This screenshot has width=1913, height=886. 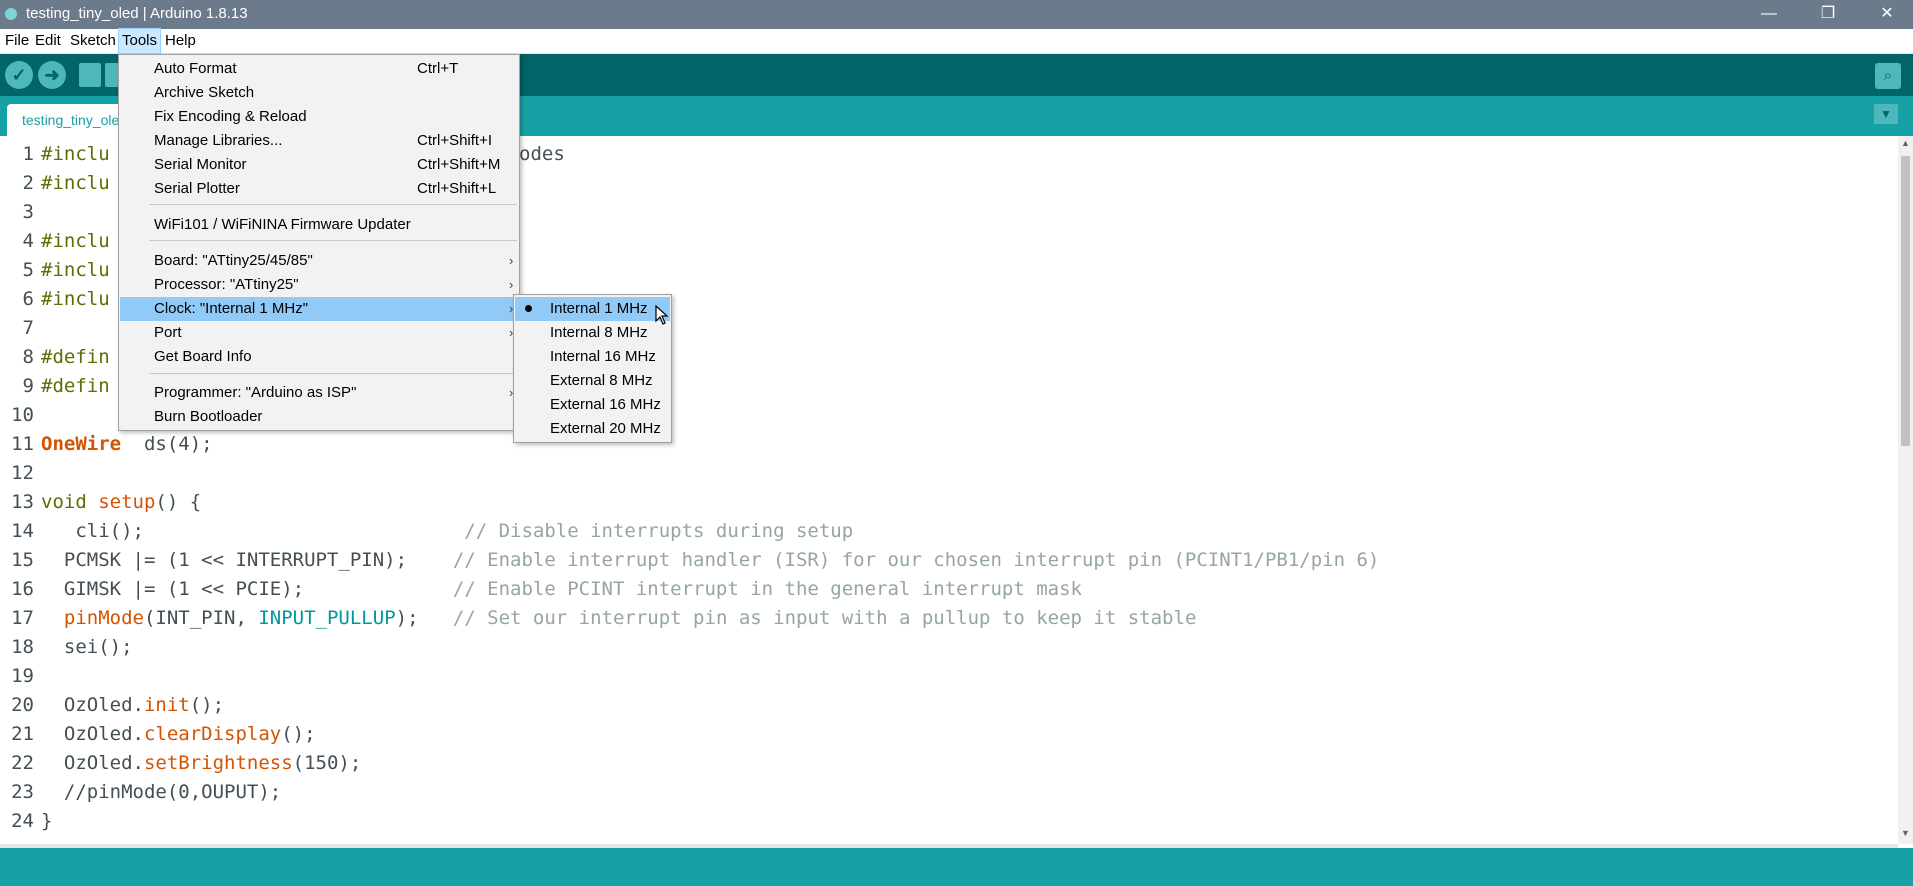 What do you see at coordinates (1905, 833) in the screenshot?
I see `scroll-down-icon: ▼` at bounding box center [1905, 833].